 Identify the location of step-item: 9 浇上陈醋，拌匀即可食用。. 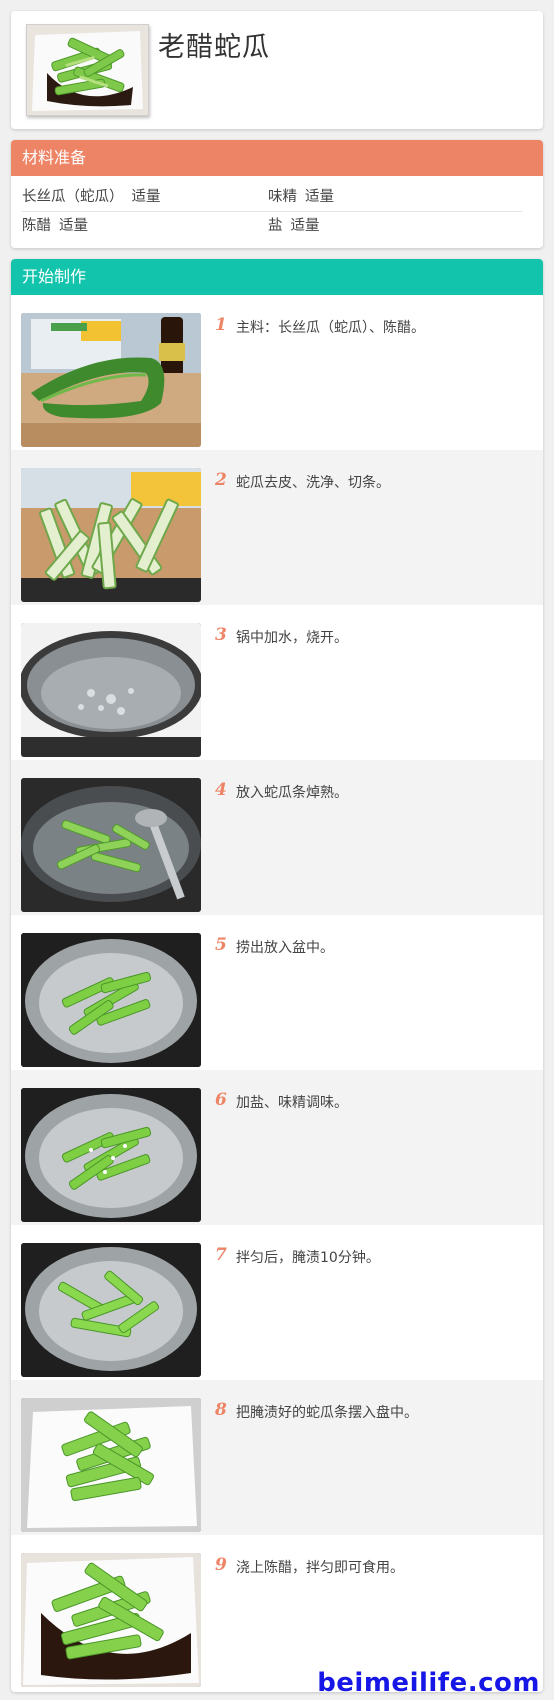
(277, 1612).